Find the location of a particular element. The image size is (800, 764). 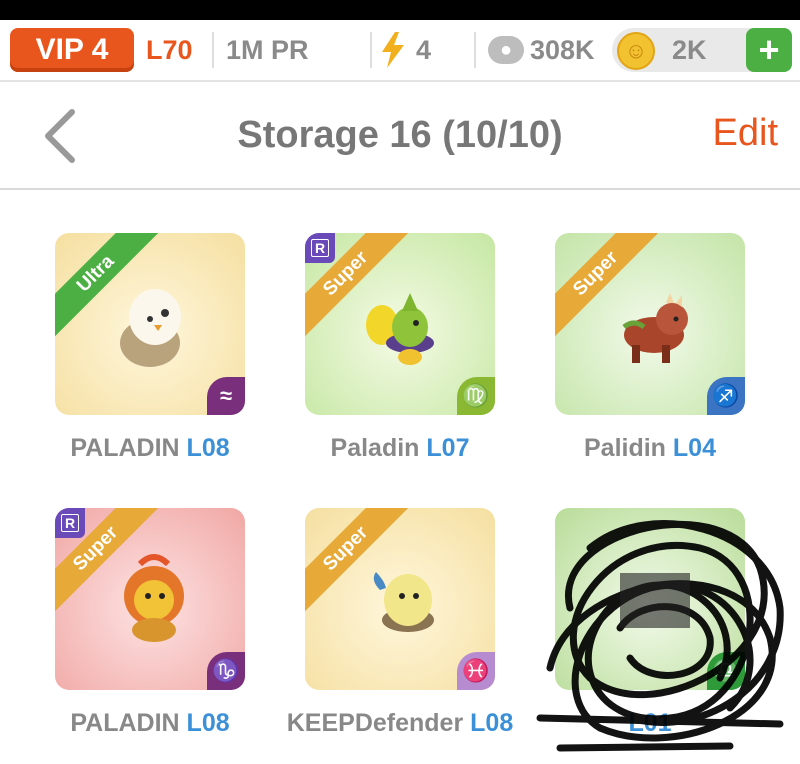

coin-icon: ☺ is located at coordinates (636, 51).